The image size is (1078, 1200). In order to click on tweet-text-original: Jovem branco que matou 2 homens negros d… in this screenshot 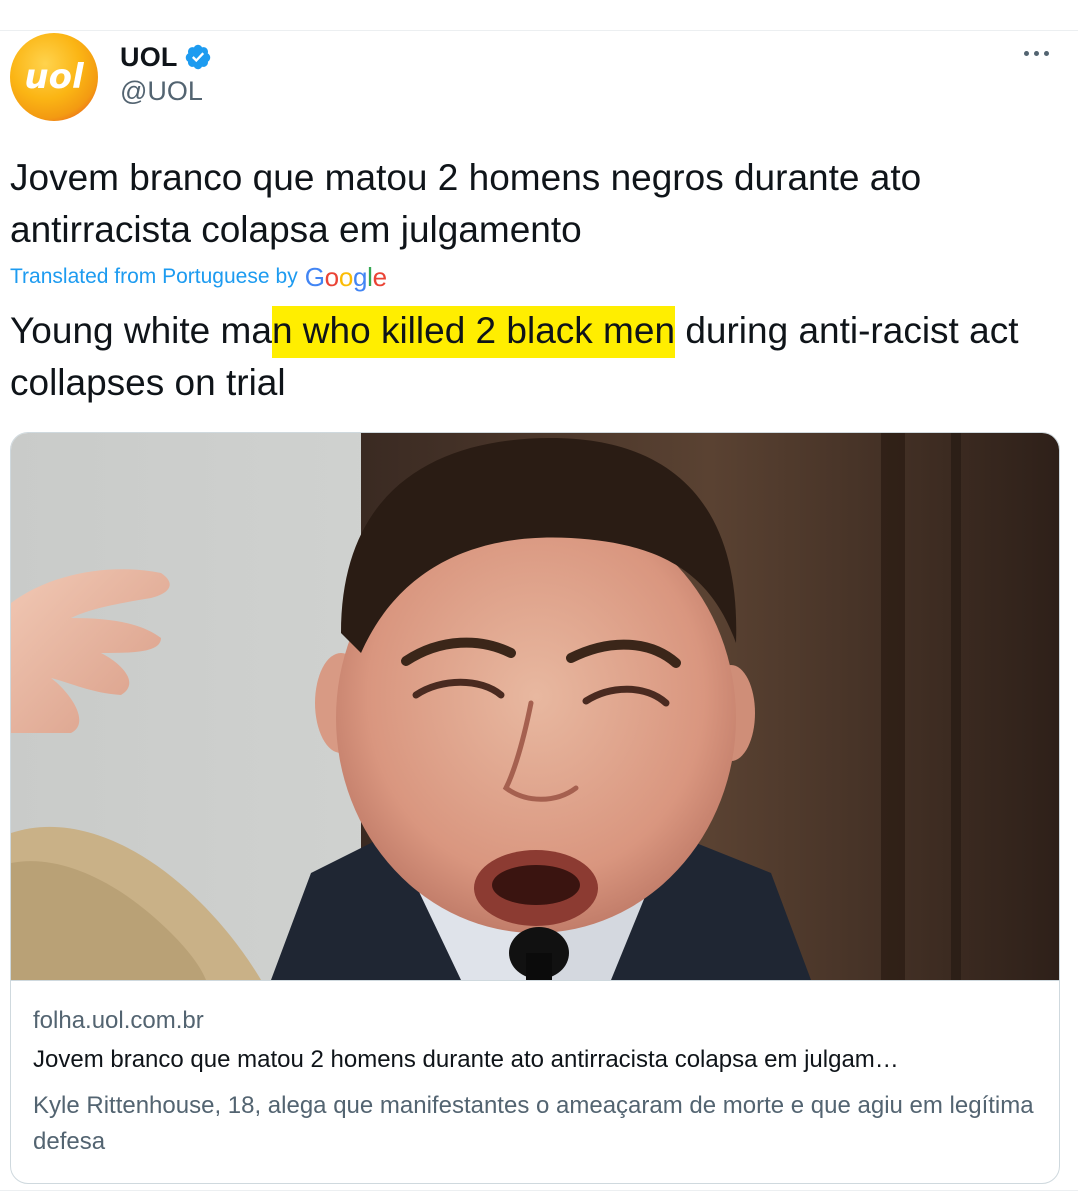, I will do `click(466, 203)`.